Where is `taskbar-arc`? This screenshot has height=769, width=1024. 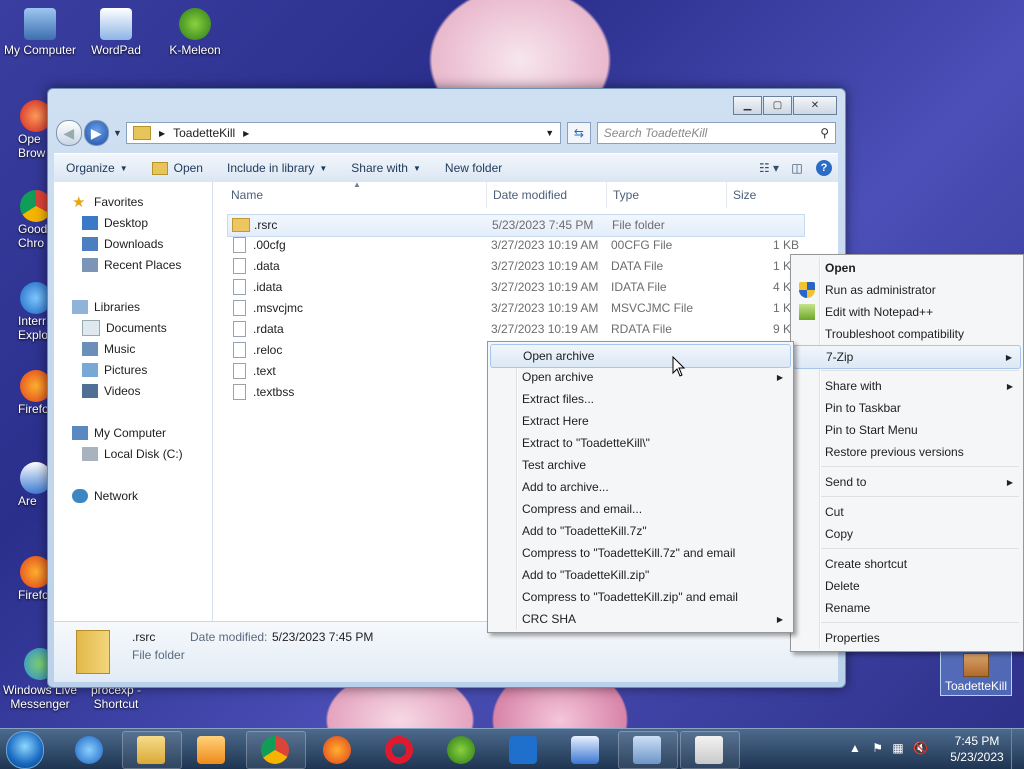 taskbar-arc is located at coordinates (586, 750).